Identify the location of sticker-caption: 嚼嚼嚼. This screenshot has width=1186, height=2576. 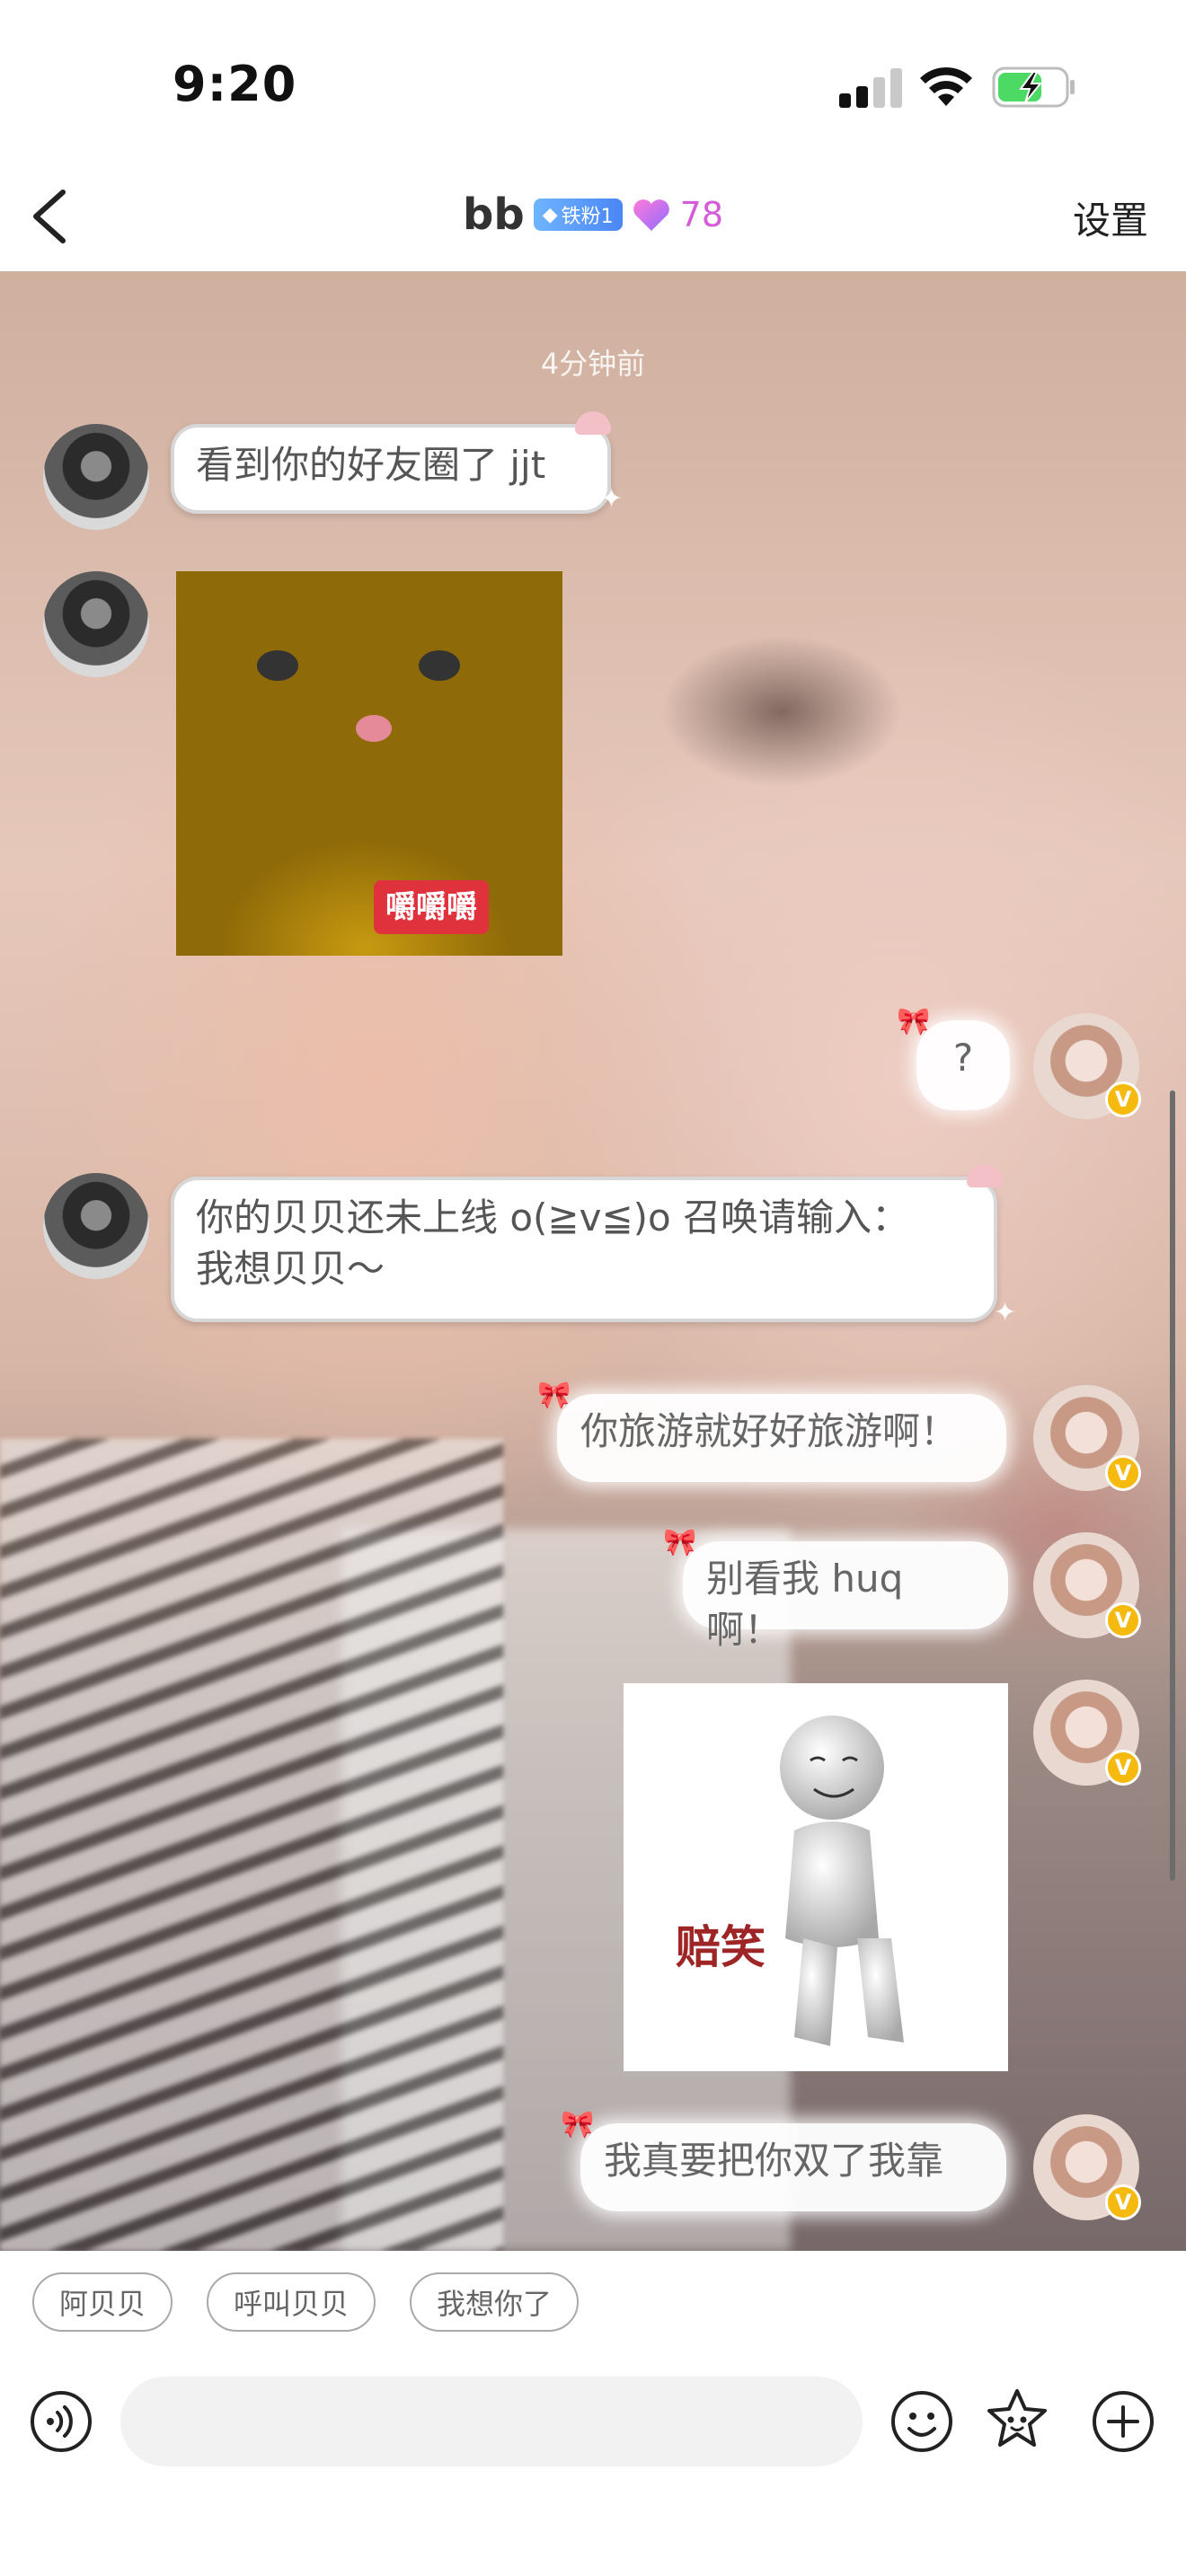
(431, 907).